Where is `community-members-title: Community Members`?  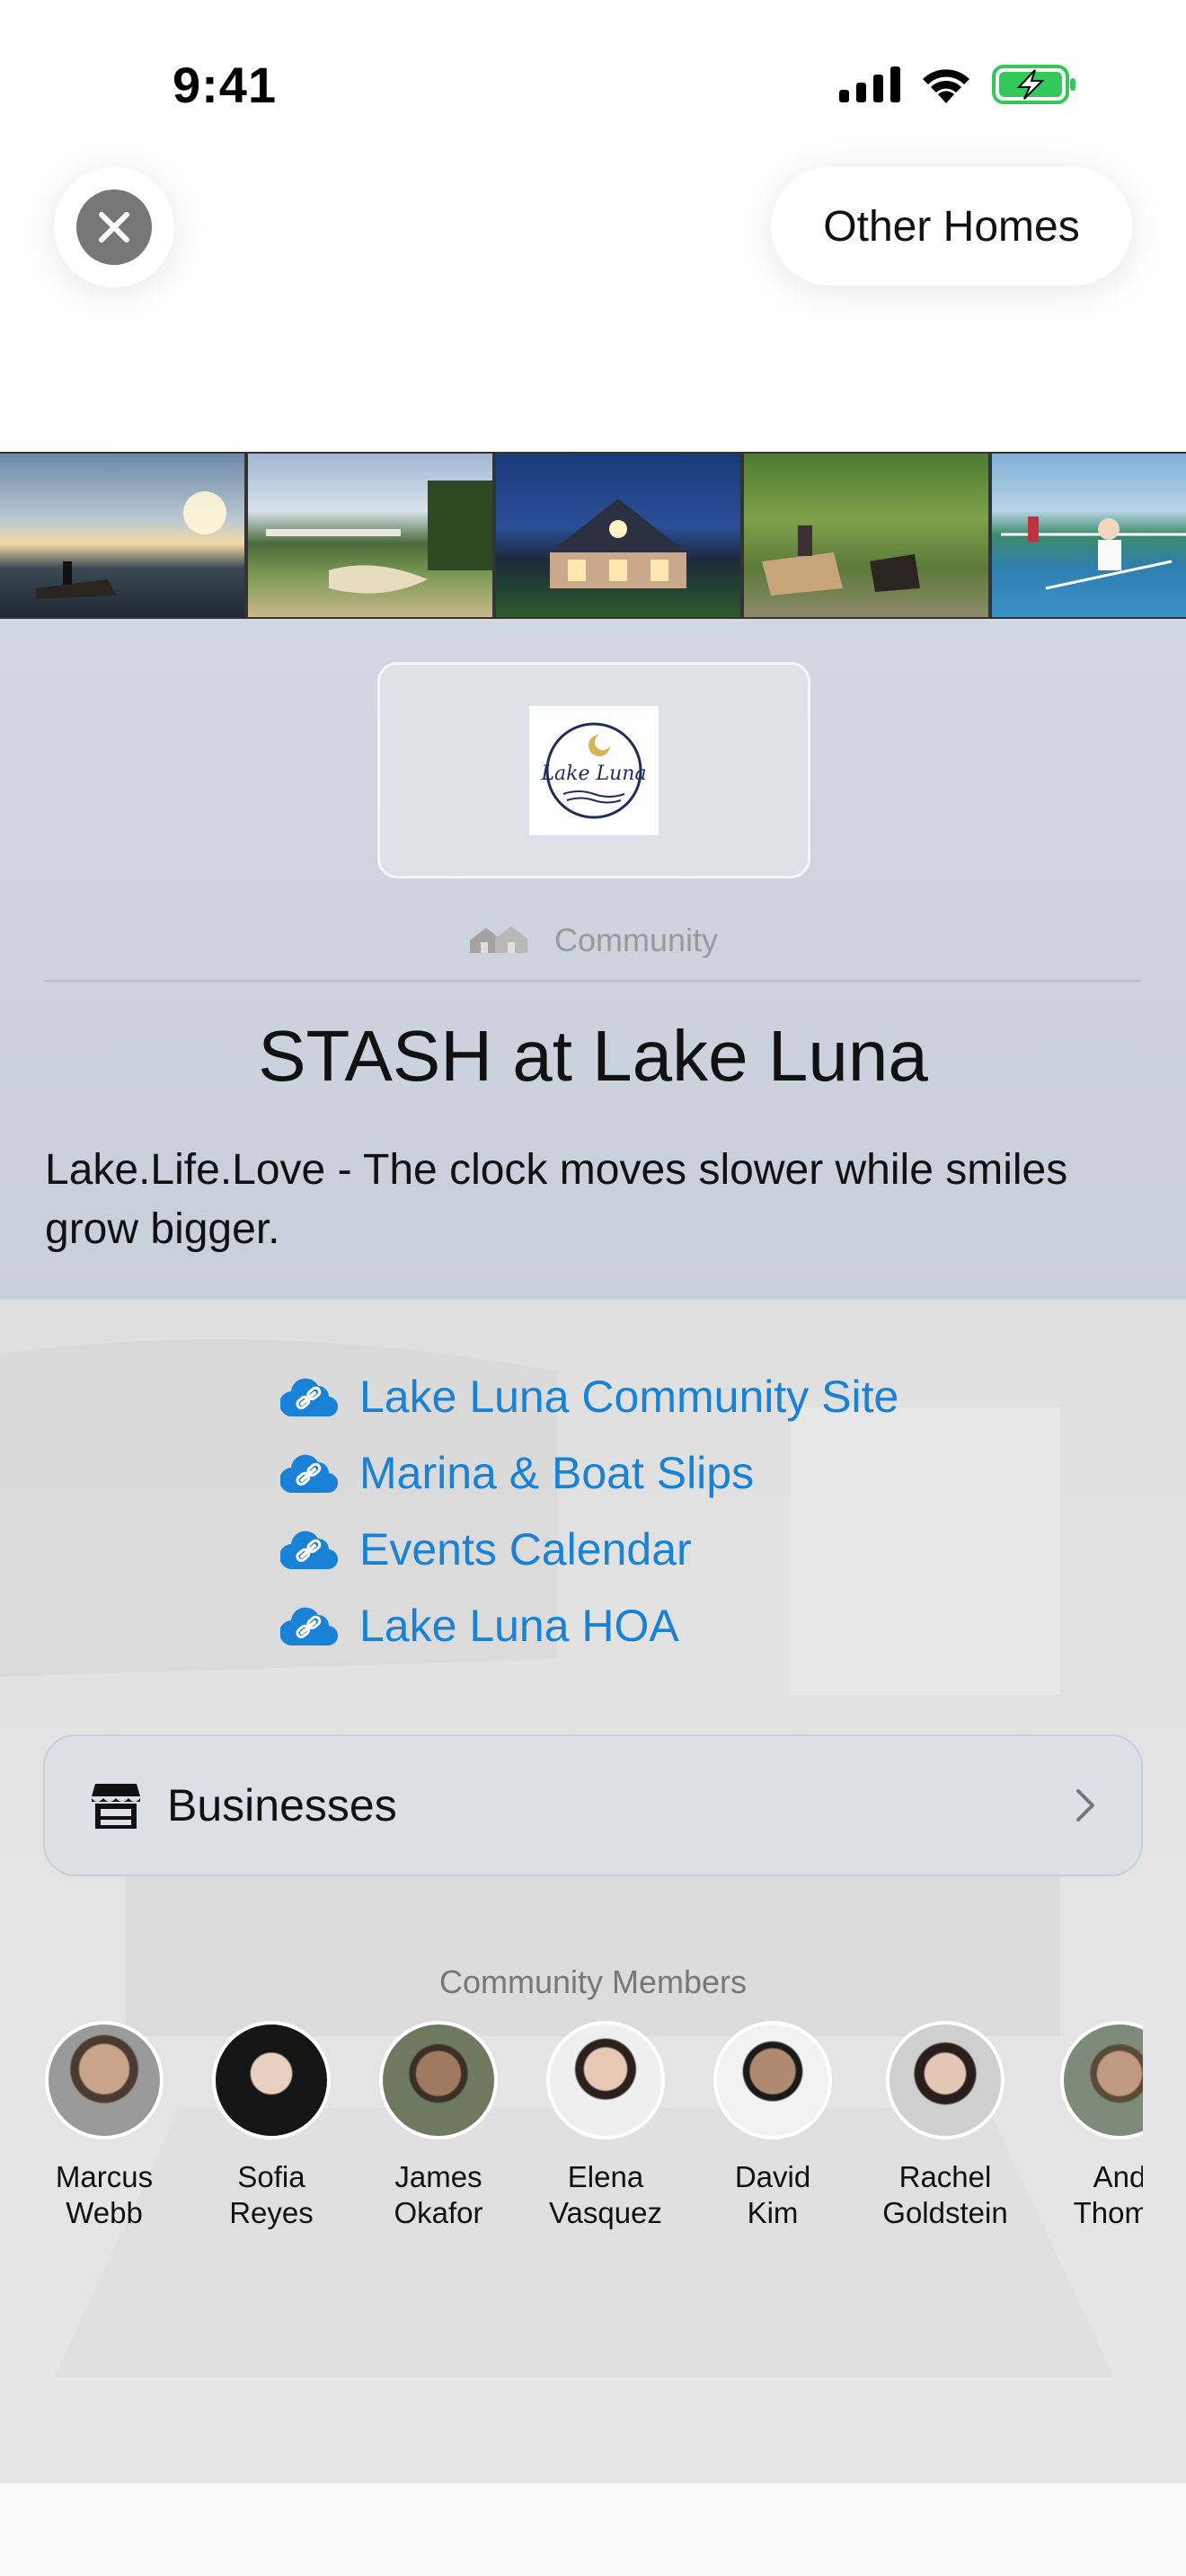
community-members-title: Community Members is located at coordinates (593, 1981).